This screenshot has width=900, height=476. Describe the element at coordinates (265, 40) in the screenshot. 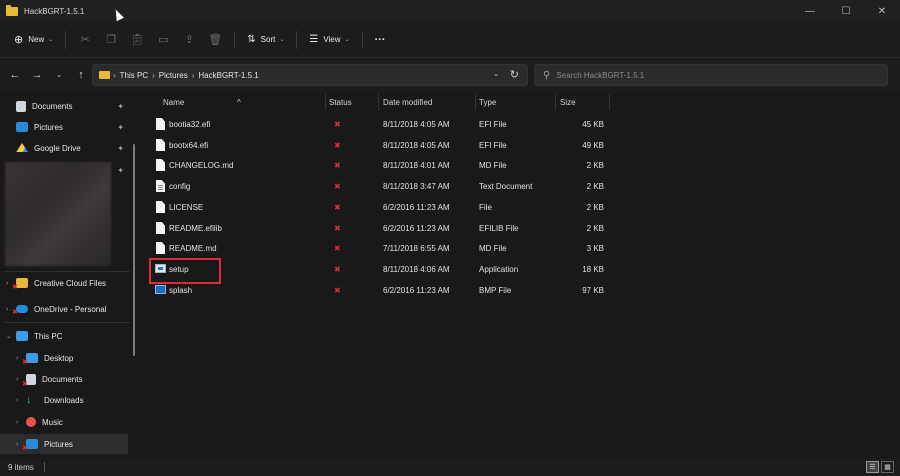

I see `sort-button: ⇅ Sort ⌄` at that location.